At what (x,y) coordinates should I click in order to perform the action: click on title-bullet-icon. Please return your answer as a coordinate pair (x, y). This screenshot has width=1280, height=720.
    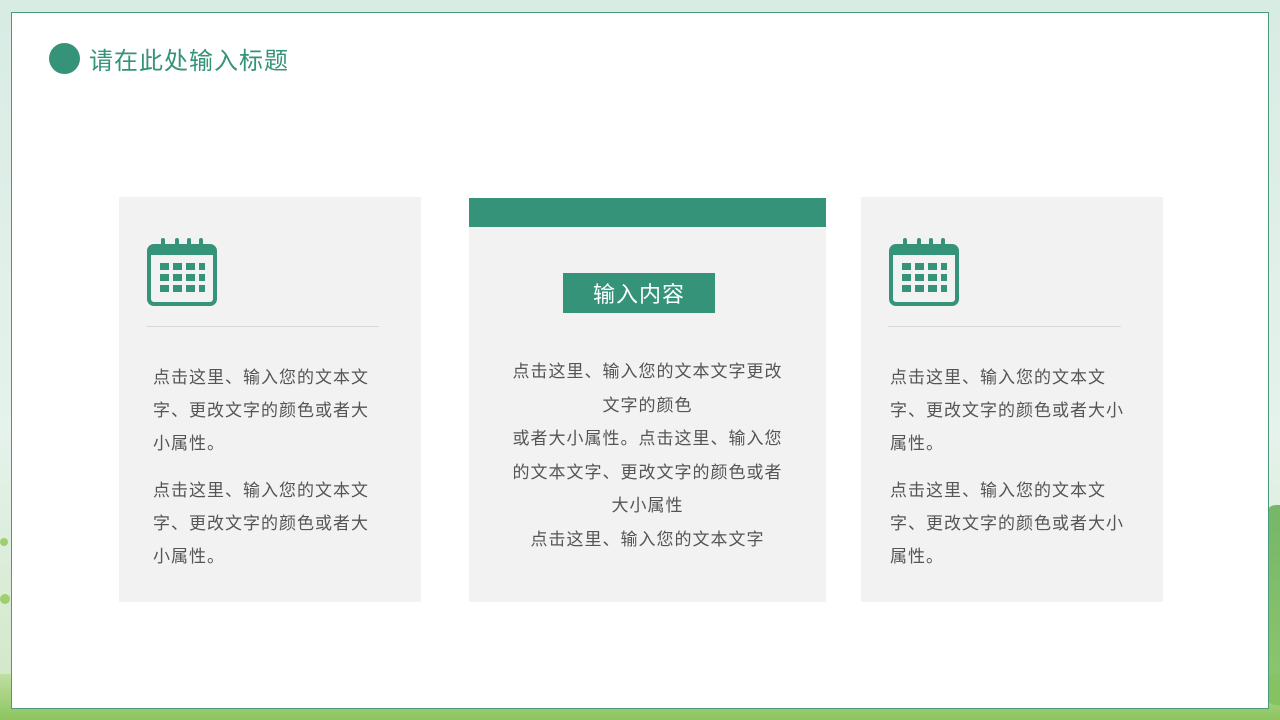
    Looking at the image, I should click on (64, 58).